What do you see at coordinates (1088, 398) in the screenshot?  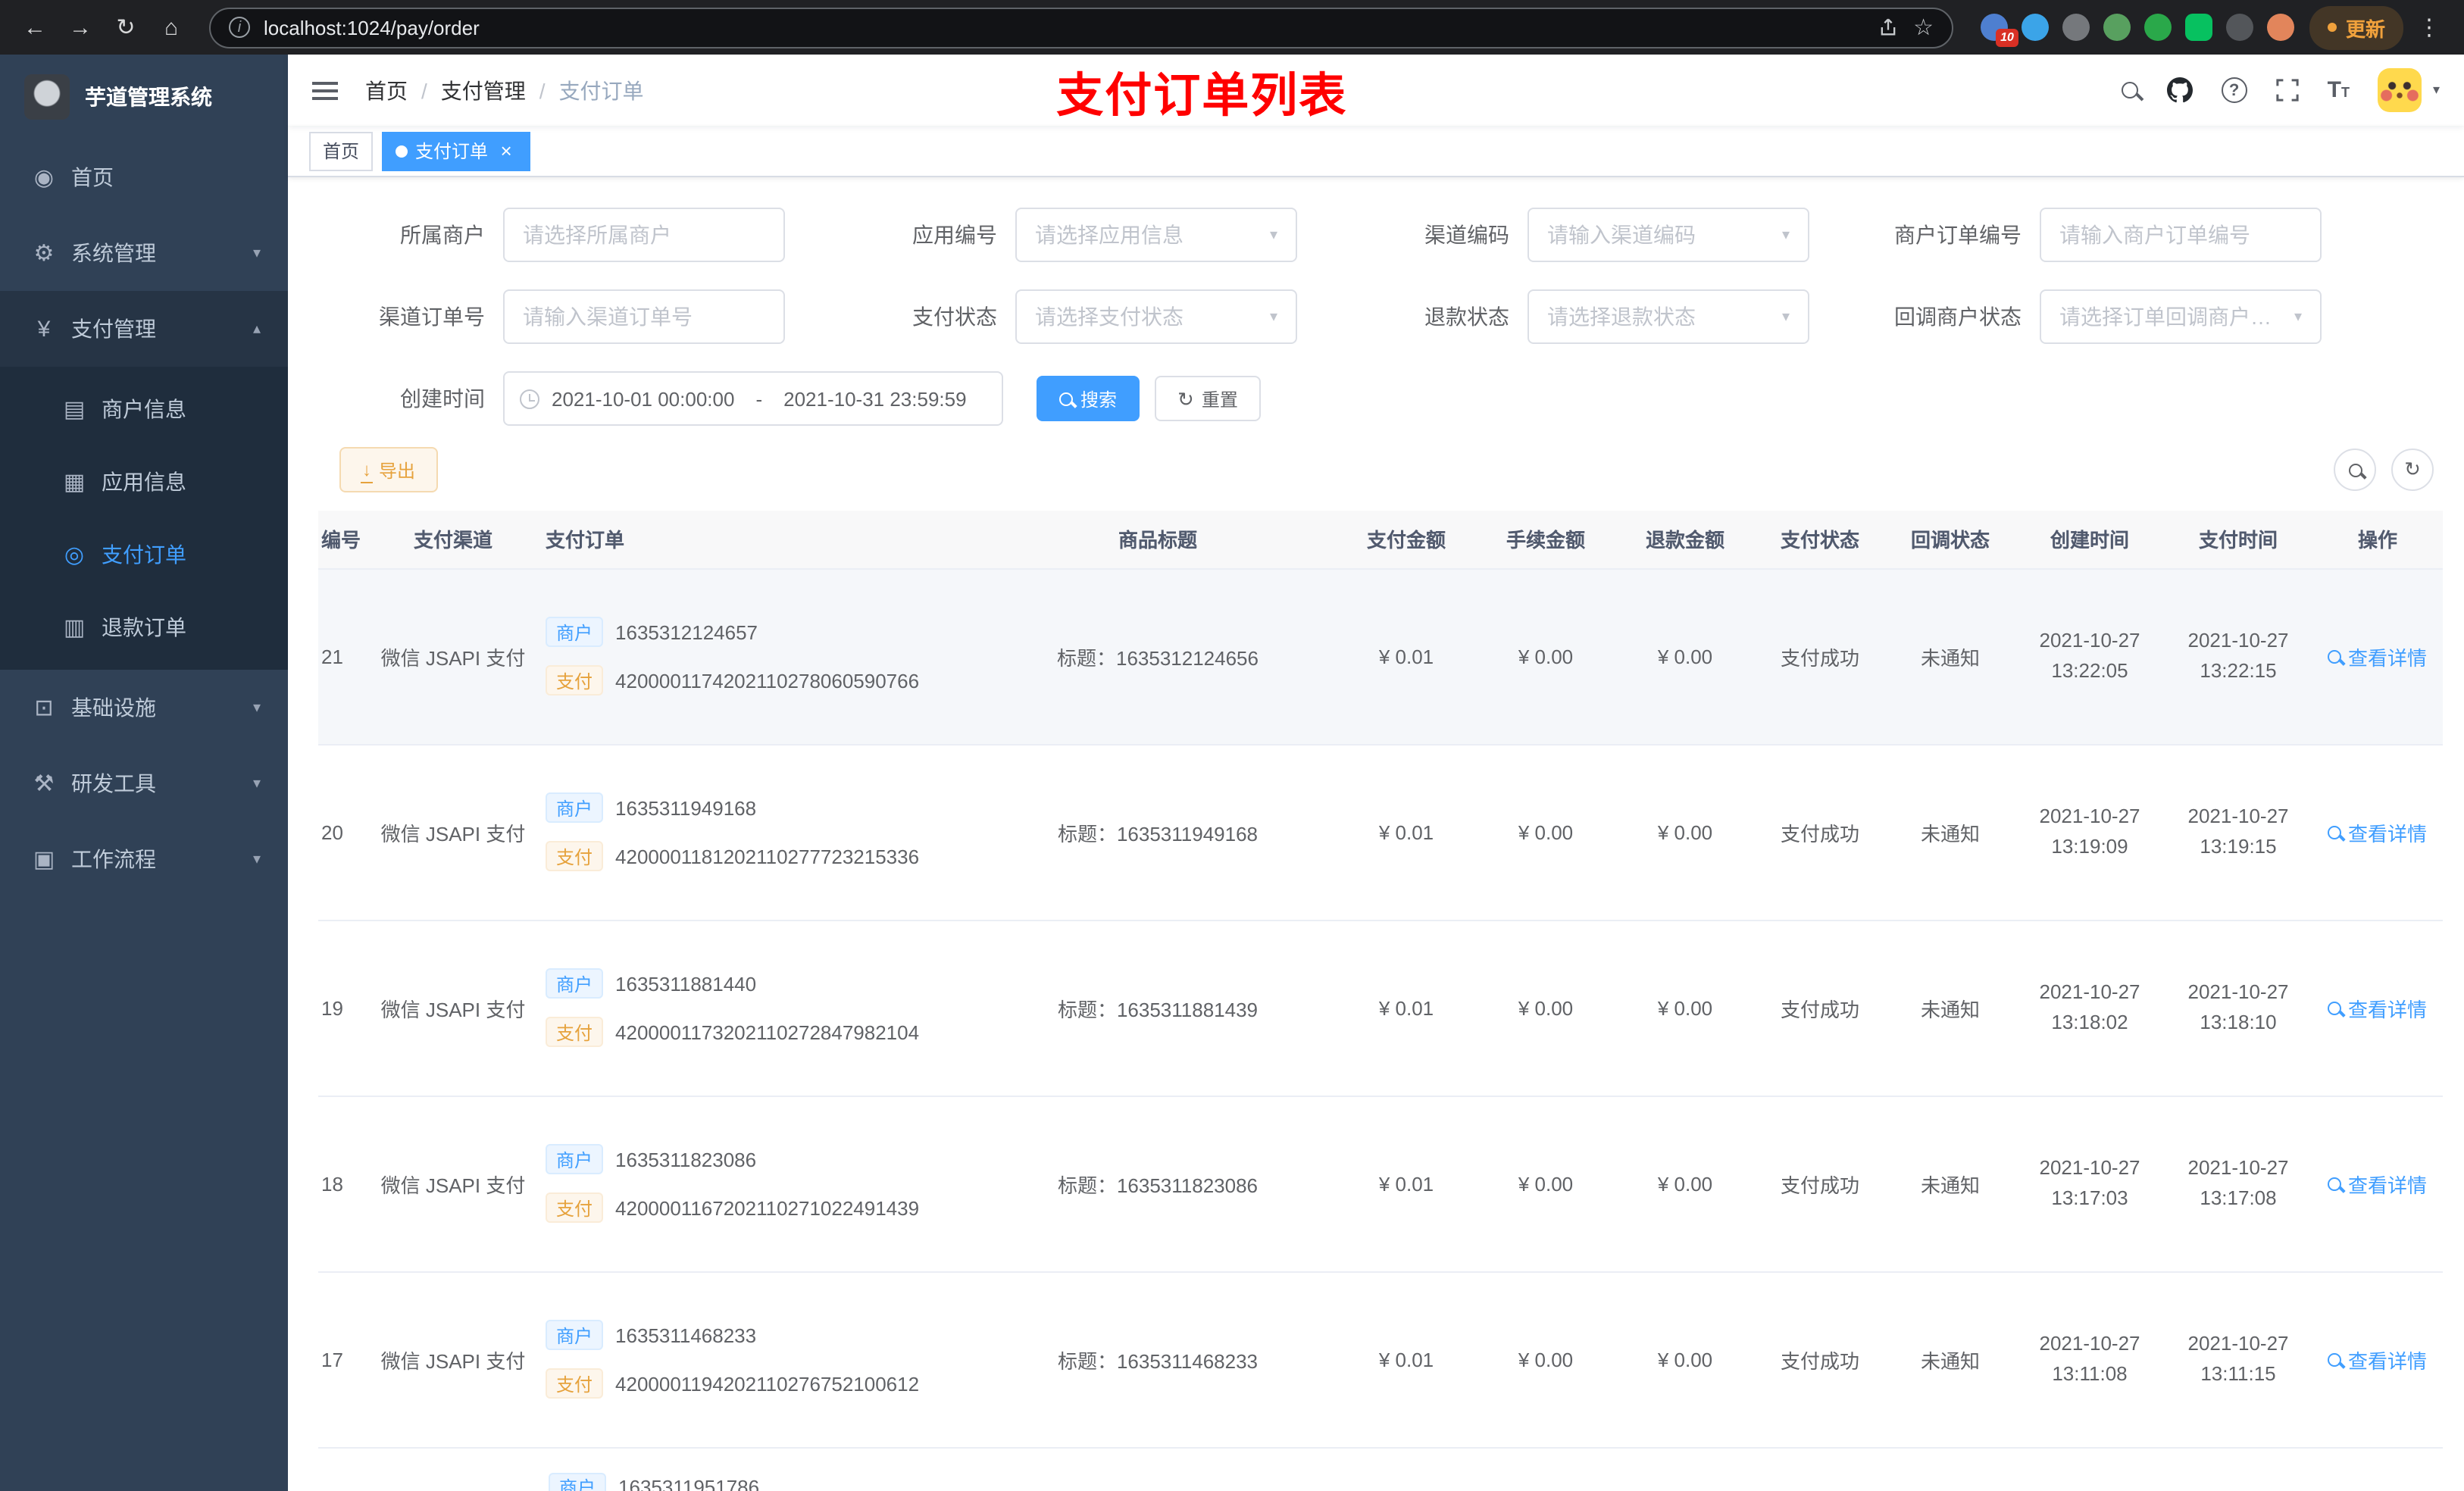 I see `search-button: 搜索` at bounding box center [1088, 398].